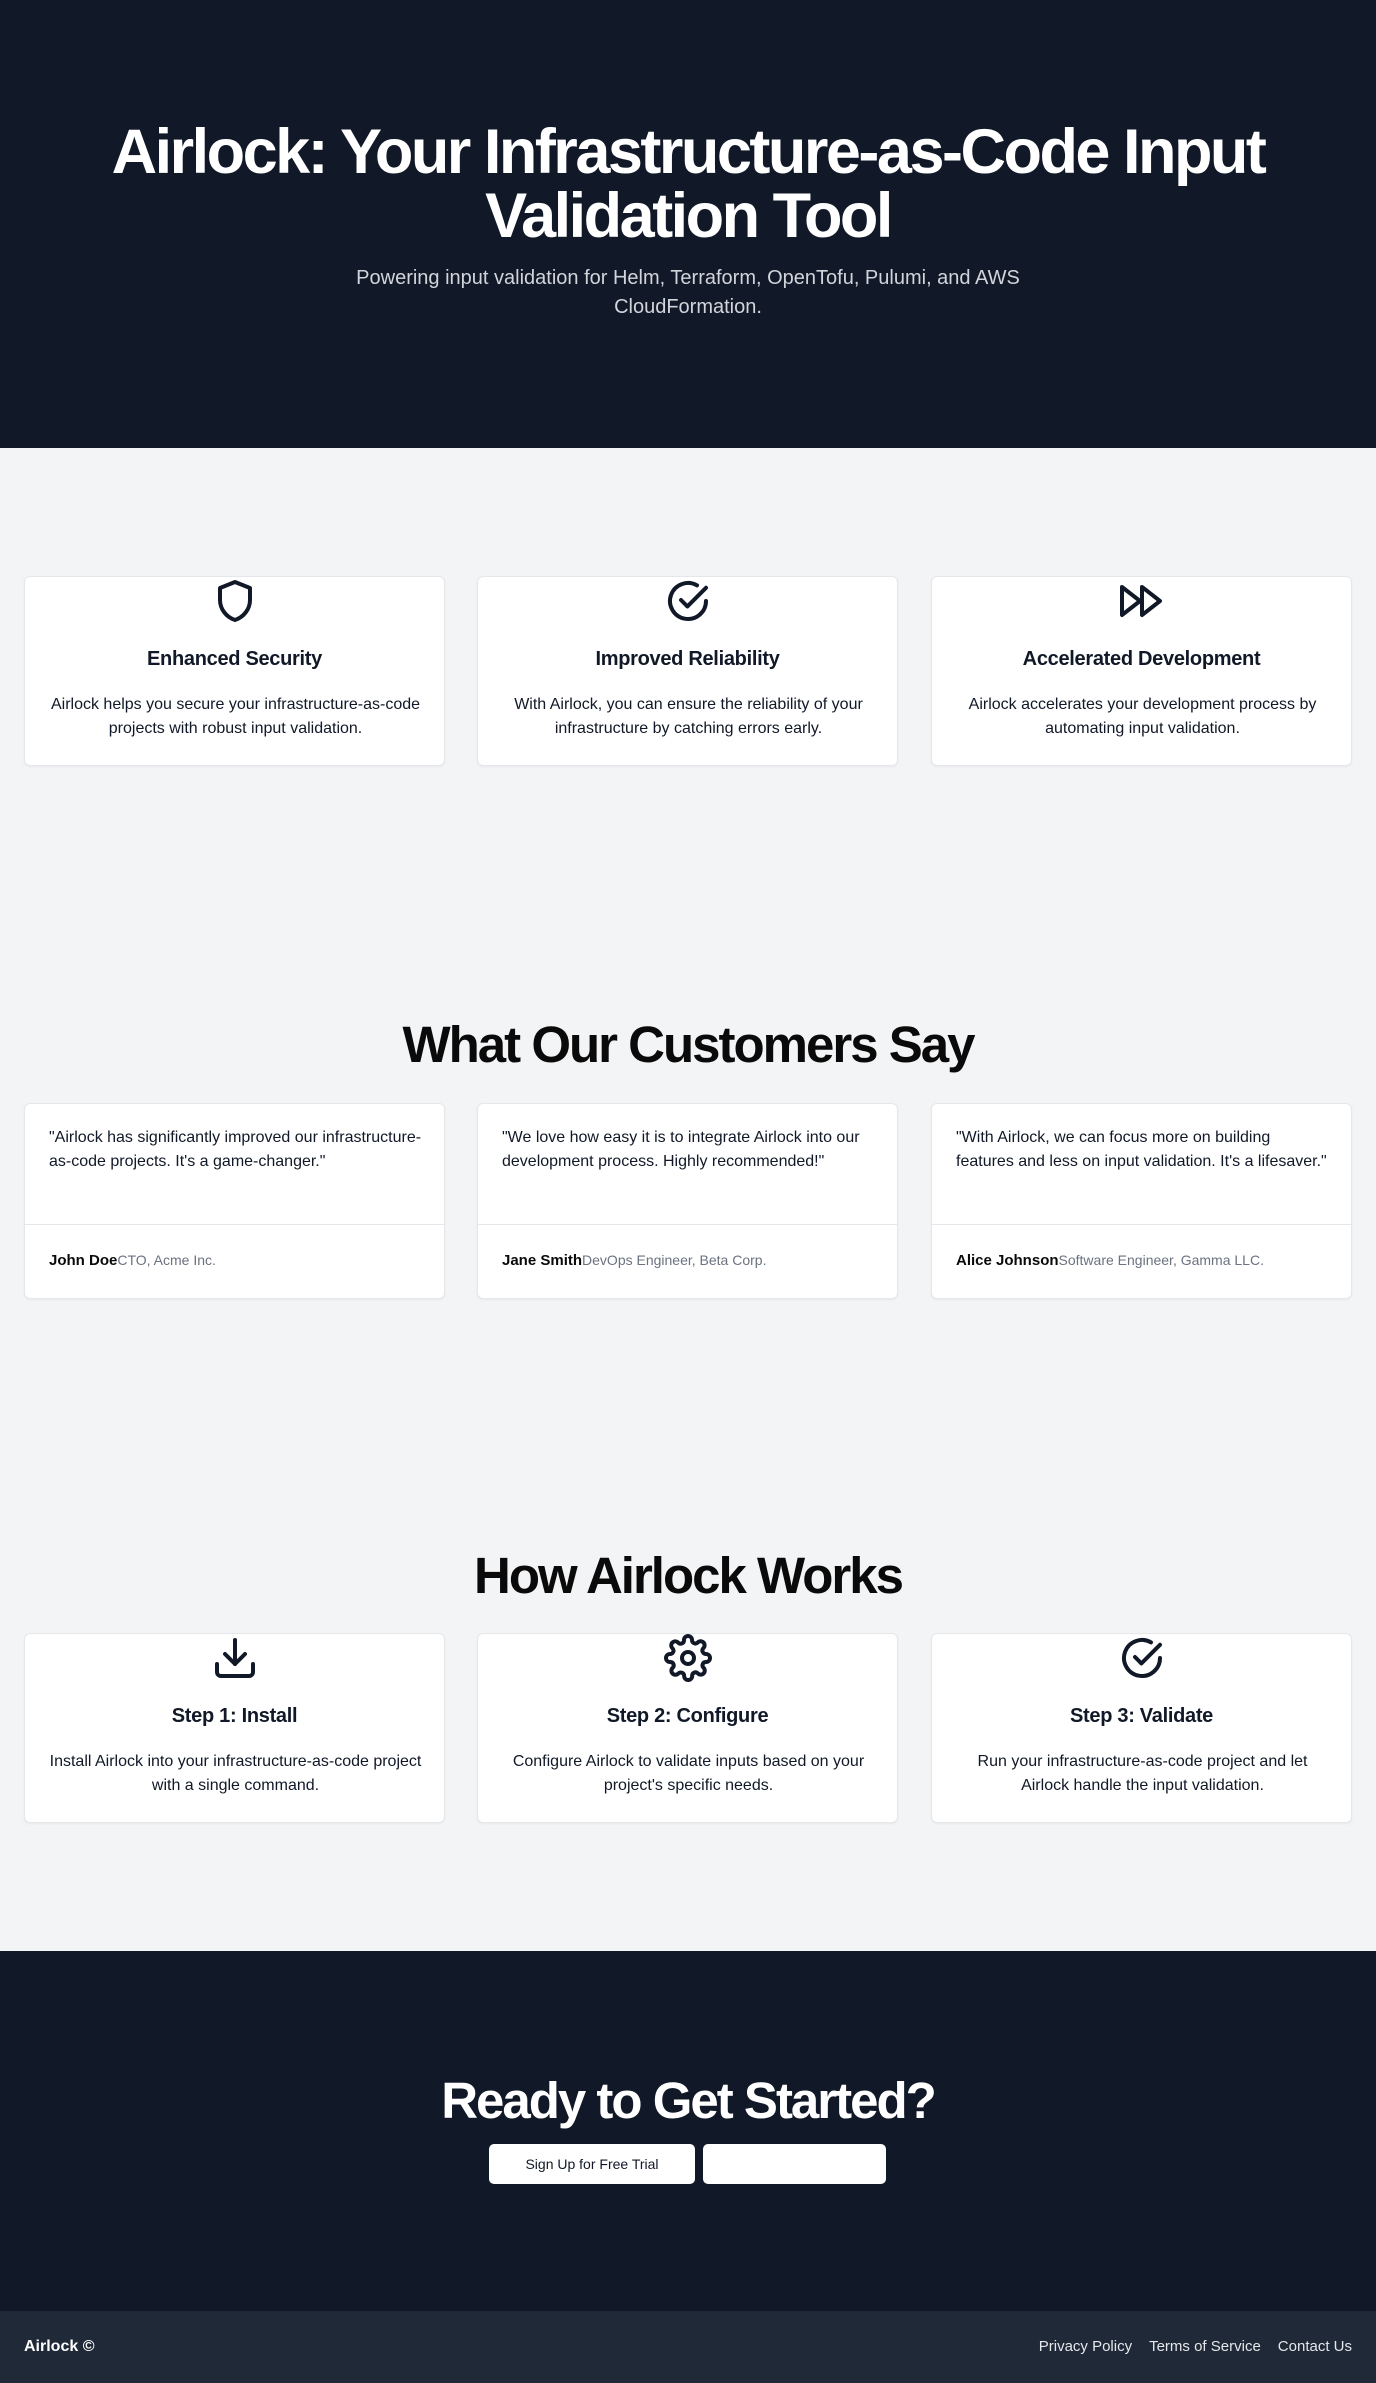  I want to click on author-role: Software Engineer, Gamma LLC., so click(1161, 1260).